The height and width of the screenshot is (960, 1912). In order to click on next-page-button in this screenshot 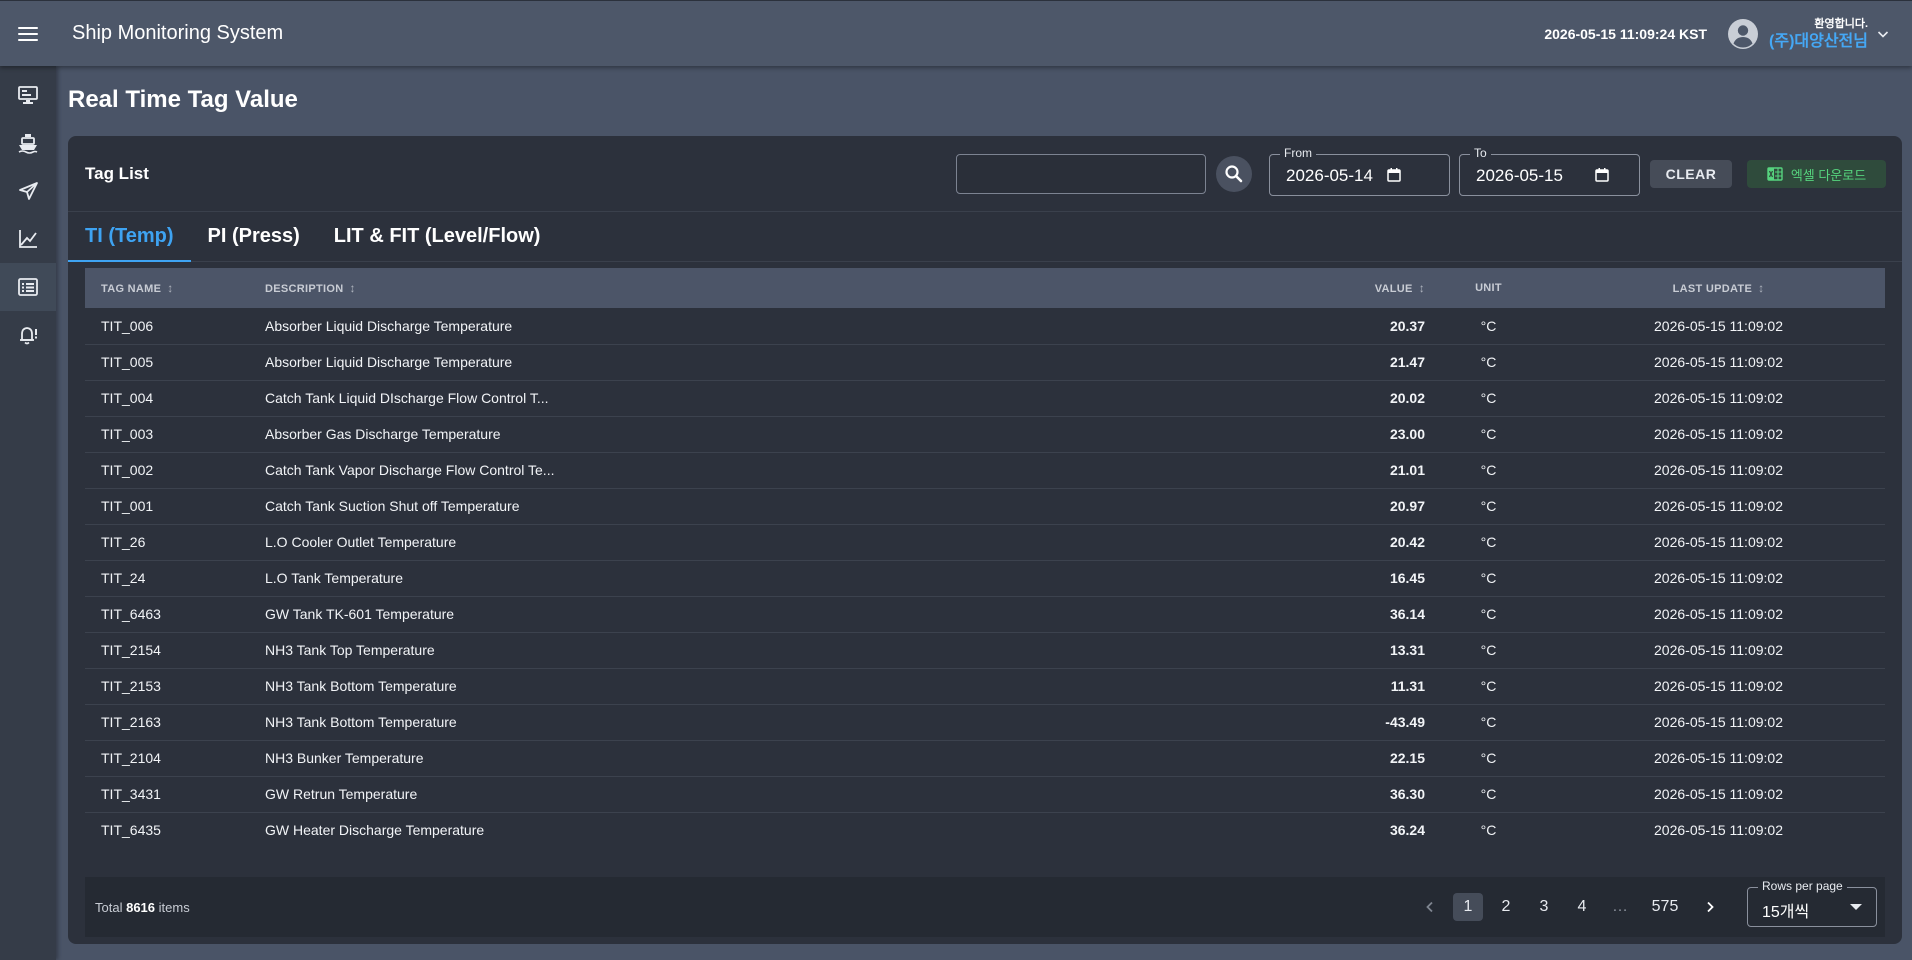, I will do `click(1710, 907)`.